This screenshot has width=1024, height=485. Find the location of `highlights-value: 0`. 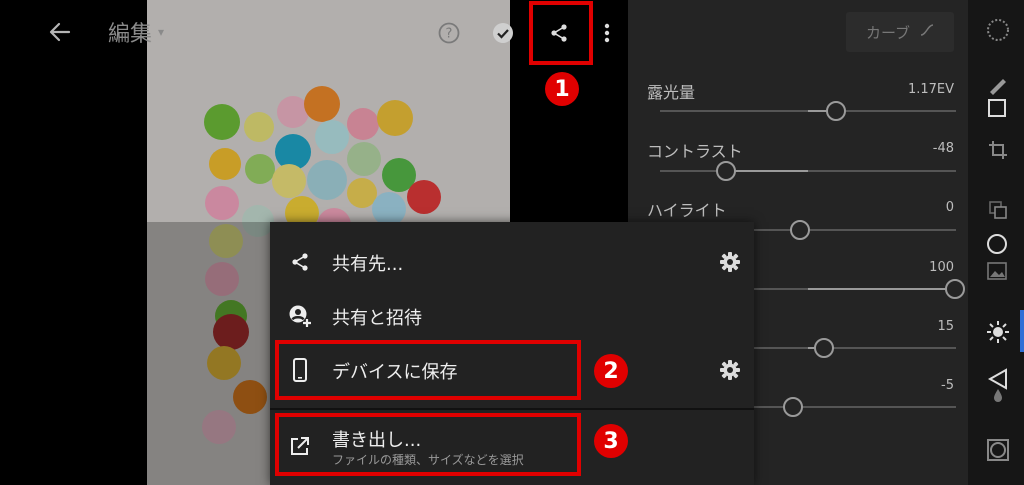

highlights-value: 0 is located at coordinates (949, 207).